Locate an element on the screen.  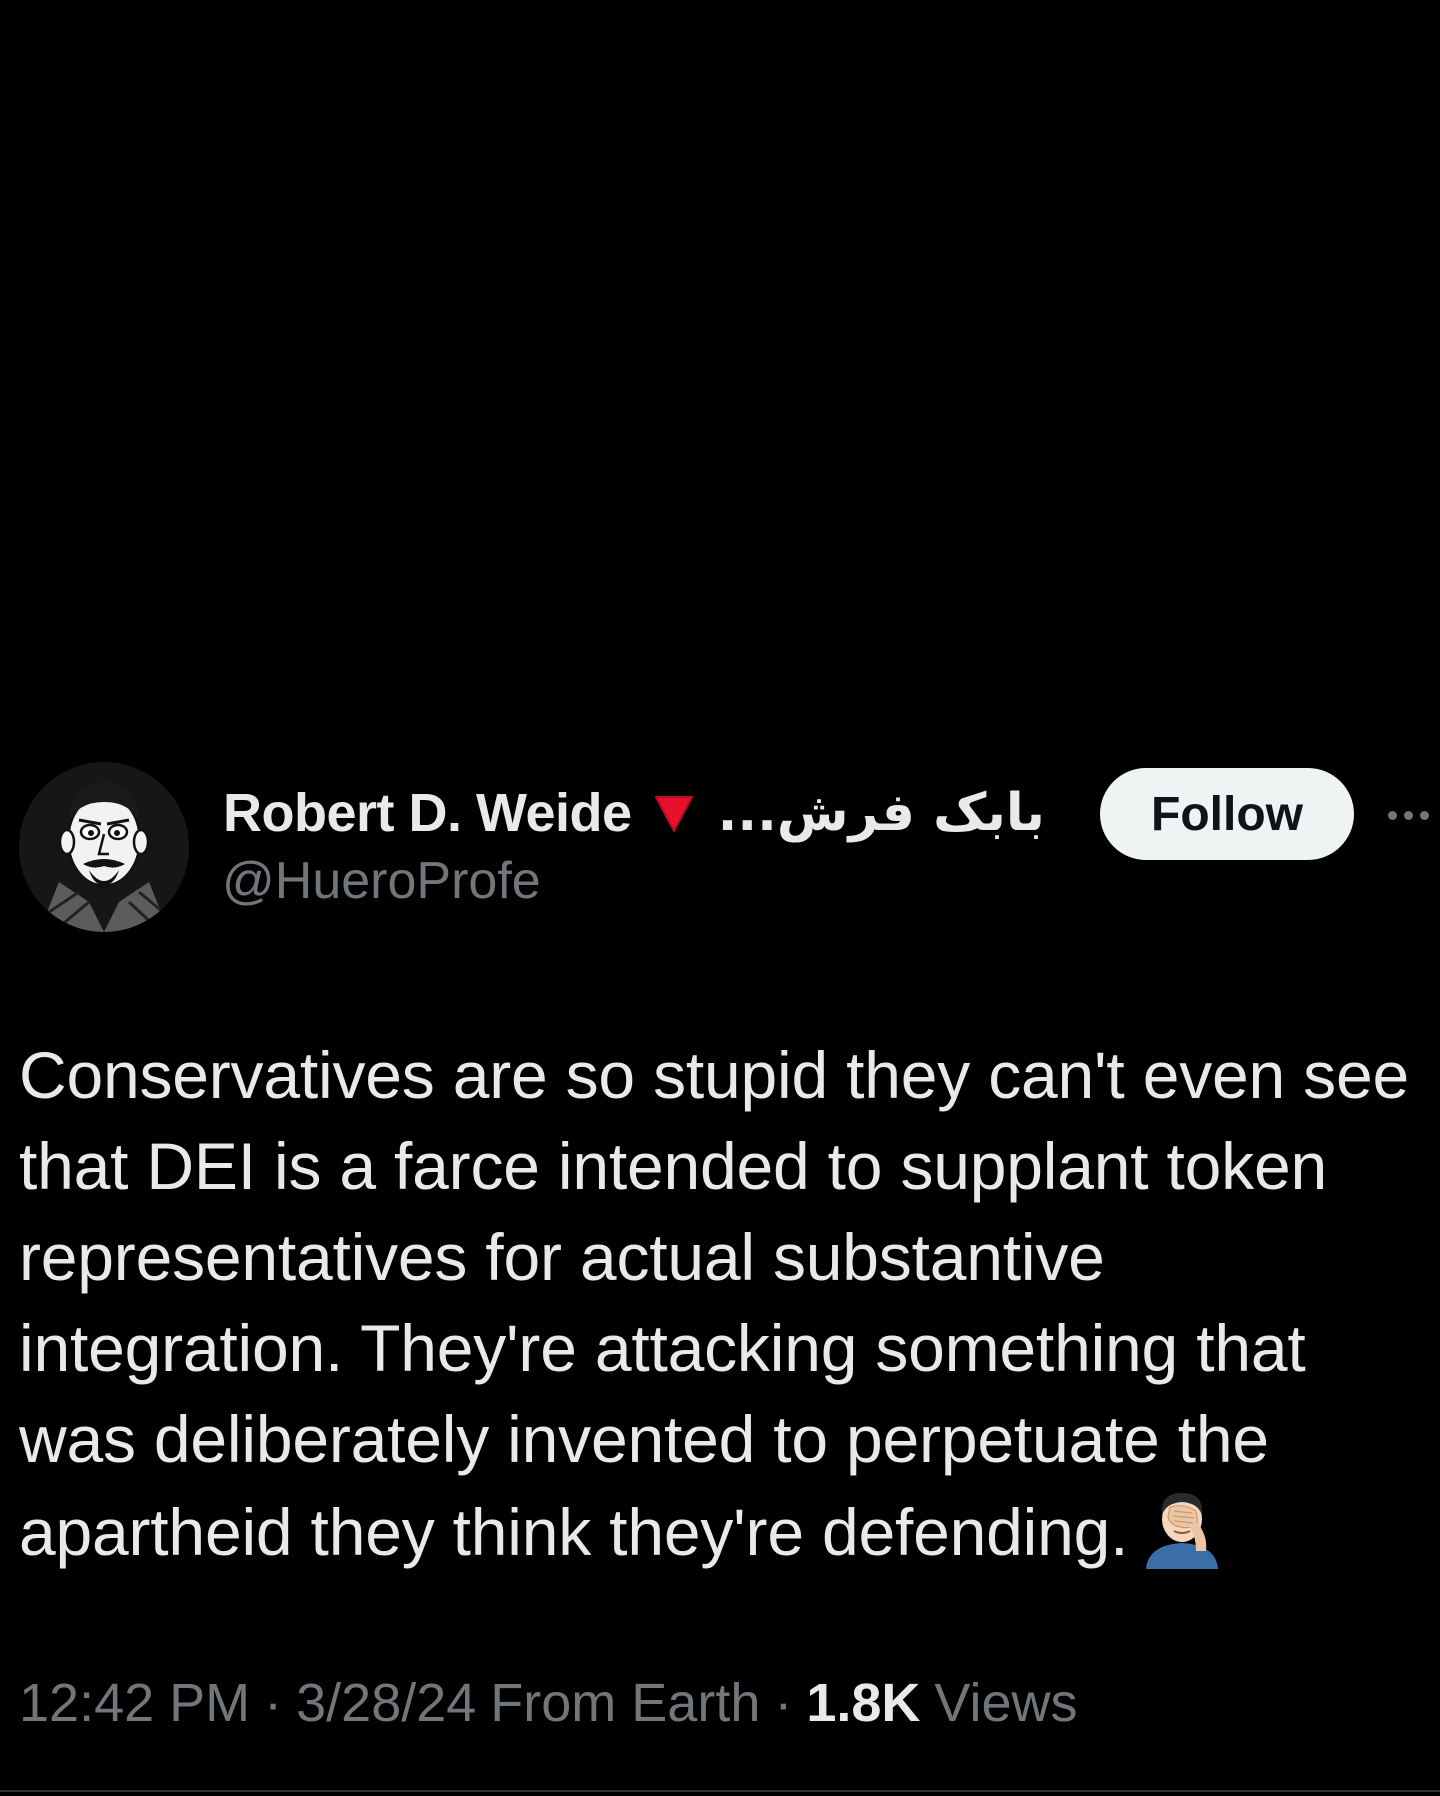
cartoon-portrait-icon is located at coordinates (104, 847).